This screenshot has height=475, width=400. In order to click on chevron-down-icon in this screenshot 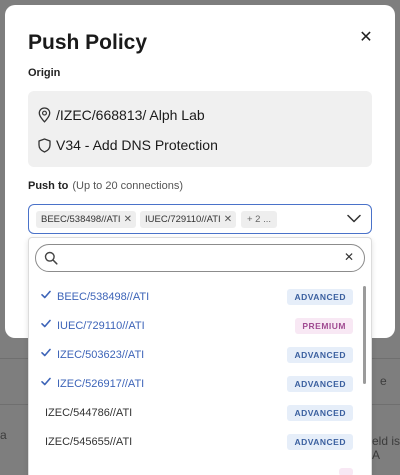, I will do `click(354, 218)`.